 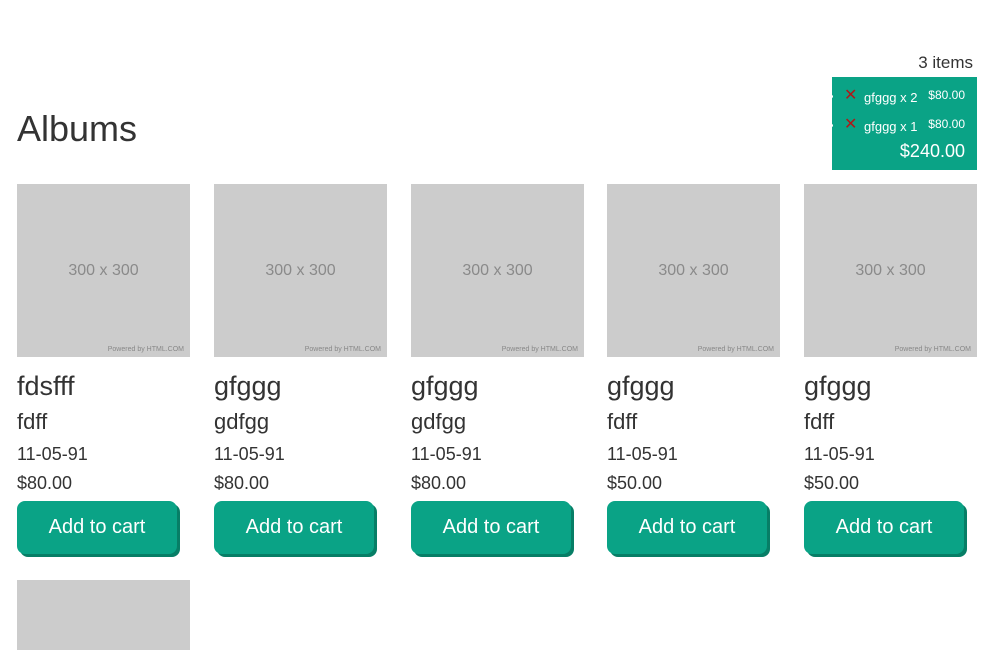 I want to click on cart-item-count: 3 items, so click(x=945, y=62).